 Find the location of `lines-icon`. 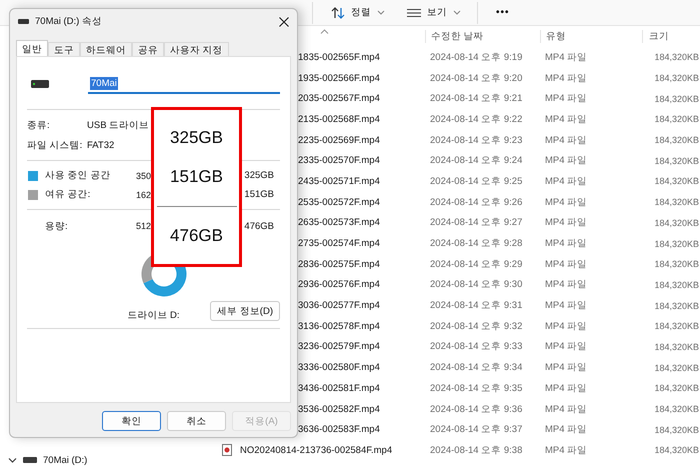

lines-icon is located at coordinates (414, 13).